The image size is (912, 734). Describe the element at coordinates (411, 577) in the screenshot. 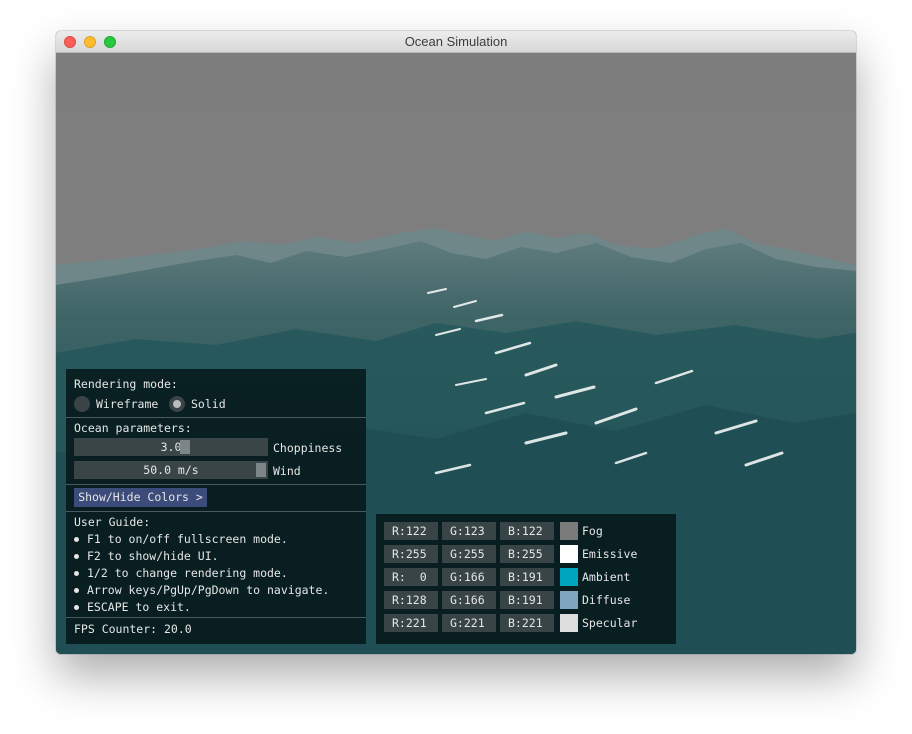

I see `ambient-red-field: R: 0` at that location.